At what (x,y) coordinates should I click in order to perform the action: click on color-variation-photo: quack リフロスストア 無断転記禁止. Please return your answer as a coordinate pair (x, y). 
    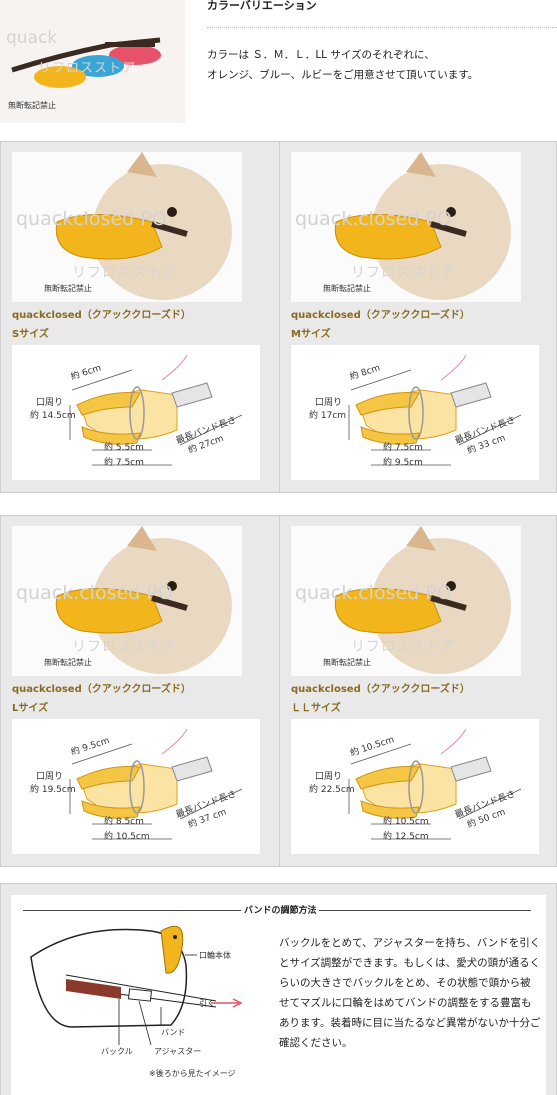
    Looking at the image, I should click on (92, 61).